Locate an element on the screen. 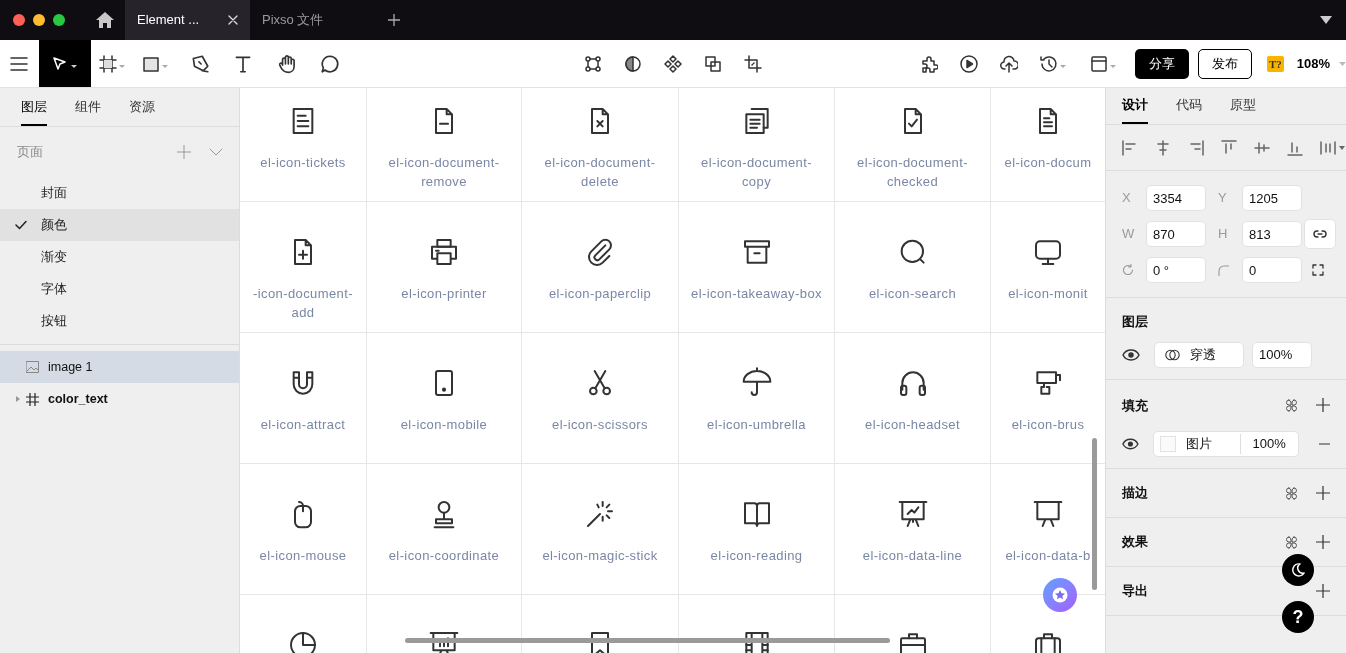  icon-label: el-icon-data-b is located at coordinates (1048, 556).